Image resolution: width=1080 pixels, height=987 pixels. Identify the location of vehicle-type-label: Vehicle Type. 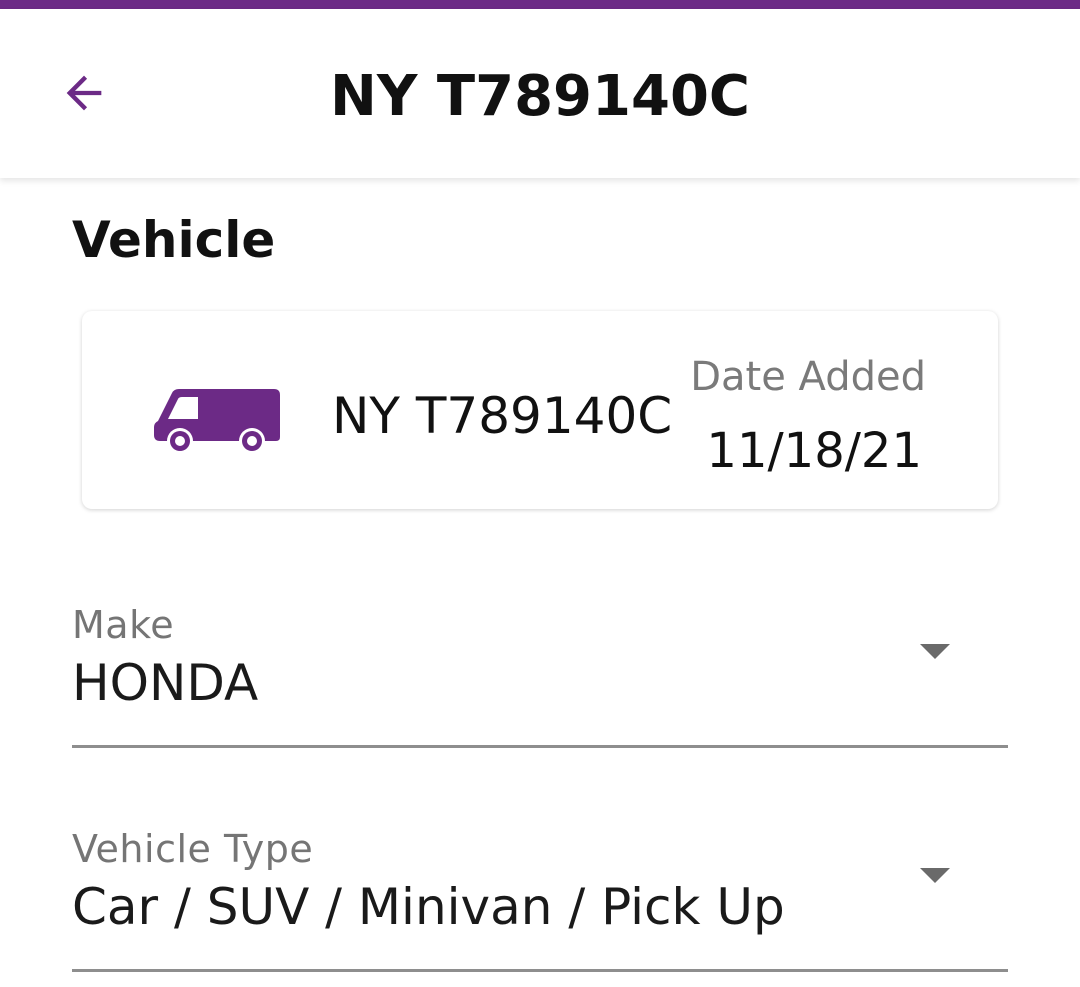
(193, 849).